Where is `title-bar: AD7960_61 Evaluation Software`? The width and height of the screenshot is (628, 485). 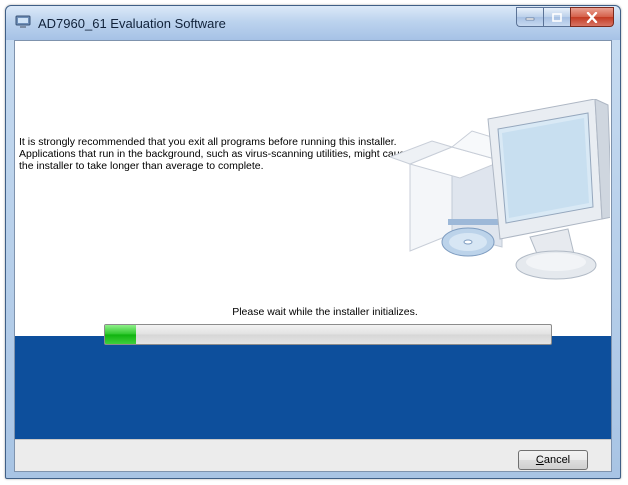
title-bar: AD7960_61 Evaluation Software is located at coordinates (313, 23).